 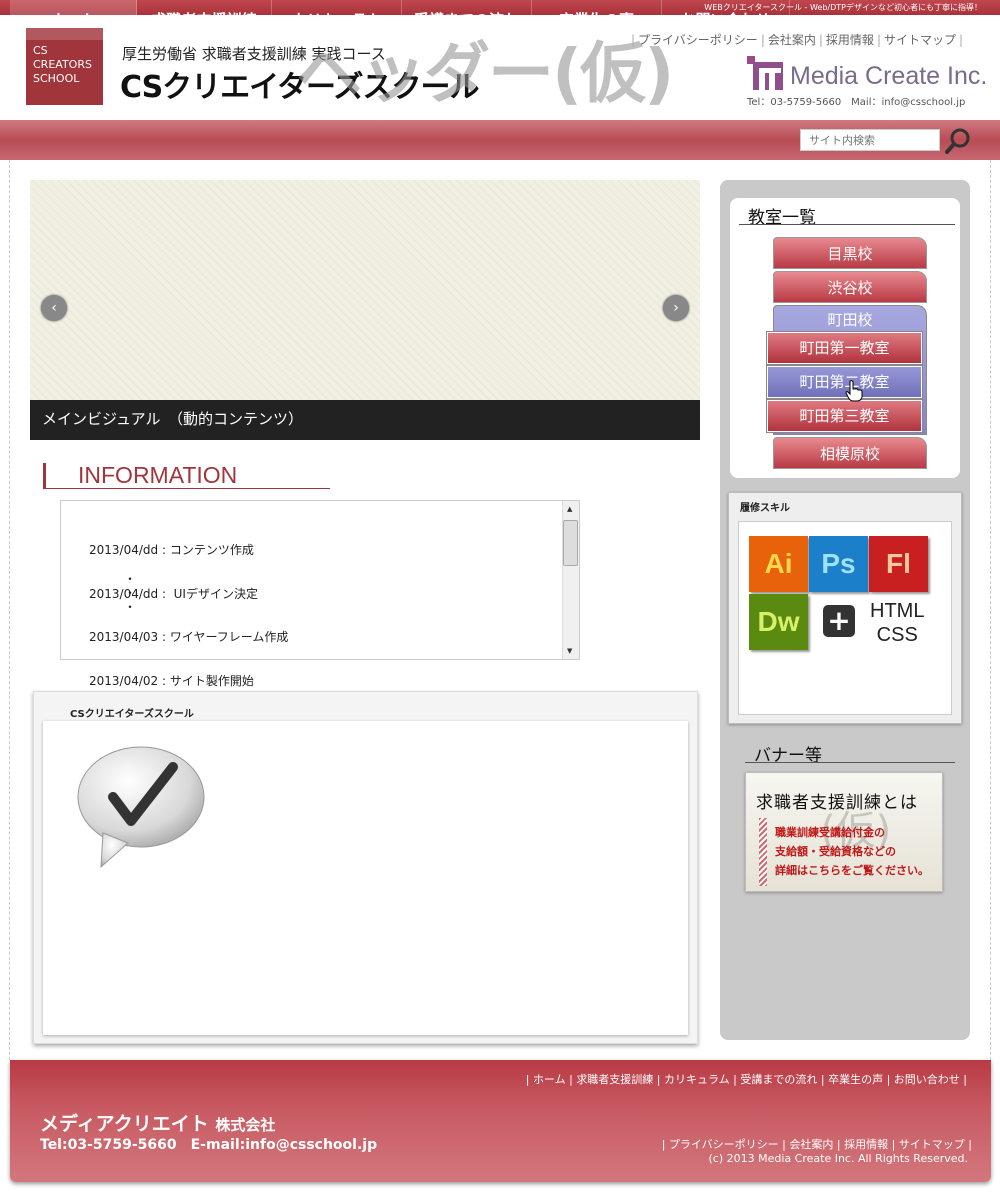 What do you see at coordinates (897, 623) in the screenshot?
I see `html-css-label: HTML CSS` at bounding box center [897, 623].